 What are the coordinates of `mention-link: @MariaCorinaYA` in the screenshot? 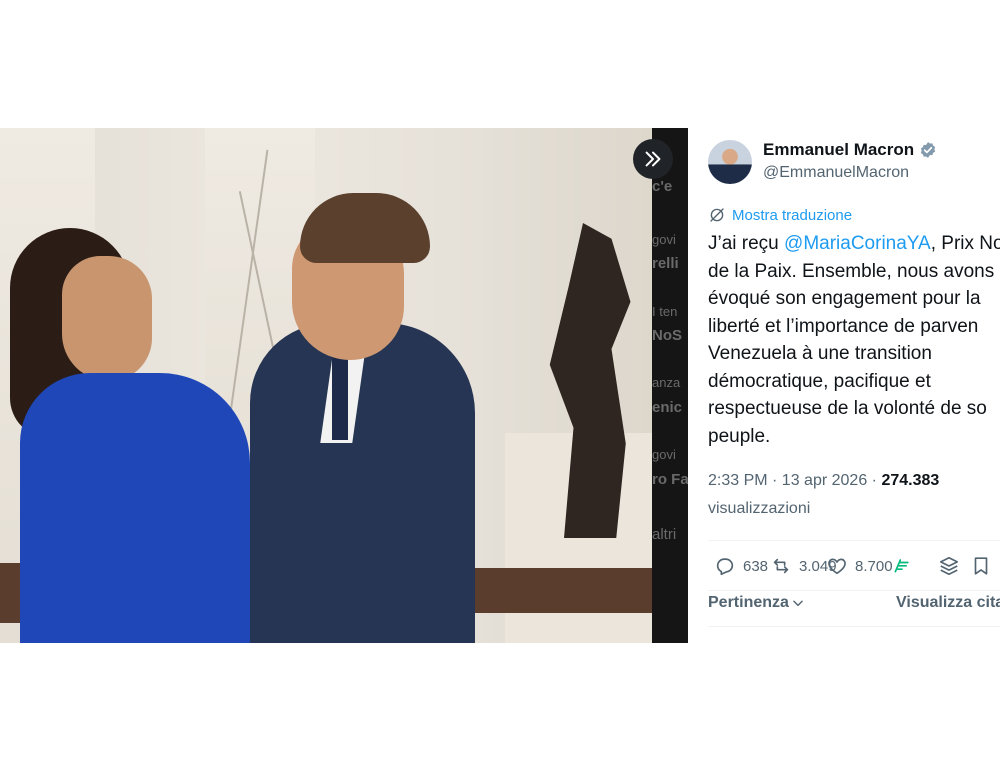 It's located at (857, 243).